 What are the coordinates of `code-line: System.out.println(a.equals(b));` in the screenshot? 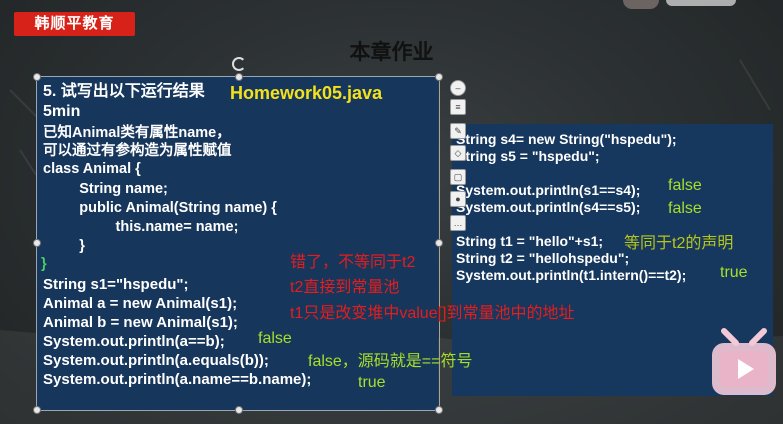 It's located at (156, 360).